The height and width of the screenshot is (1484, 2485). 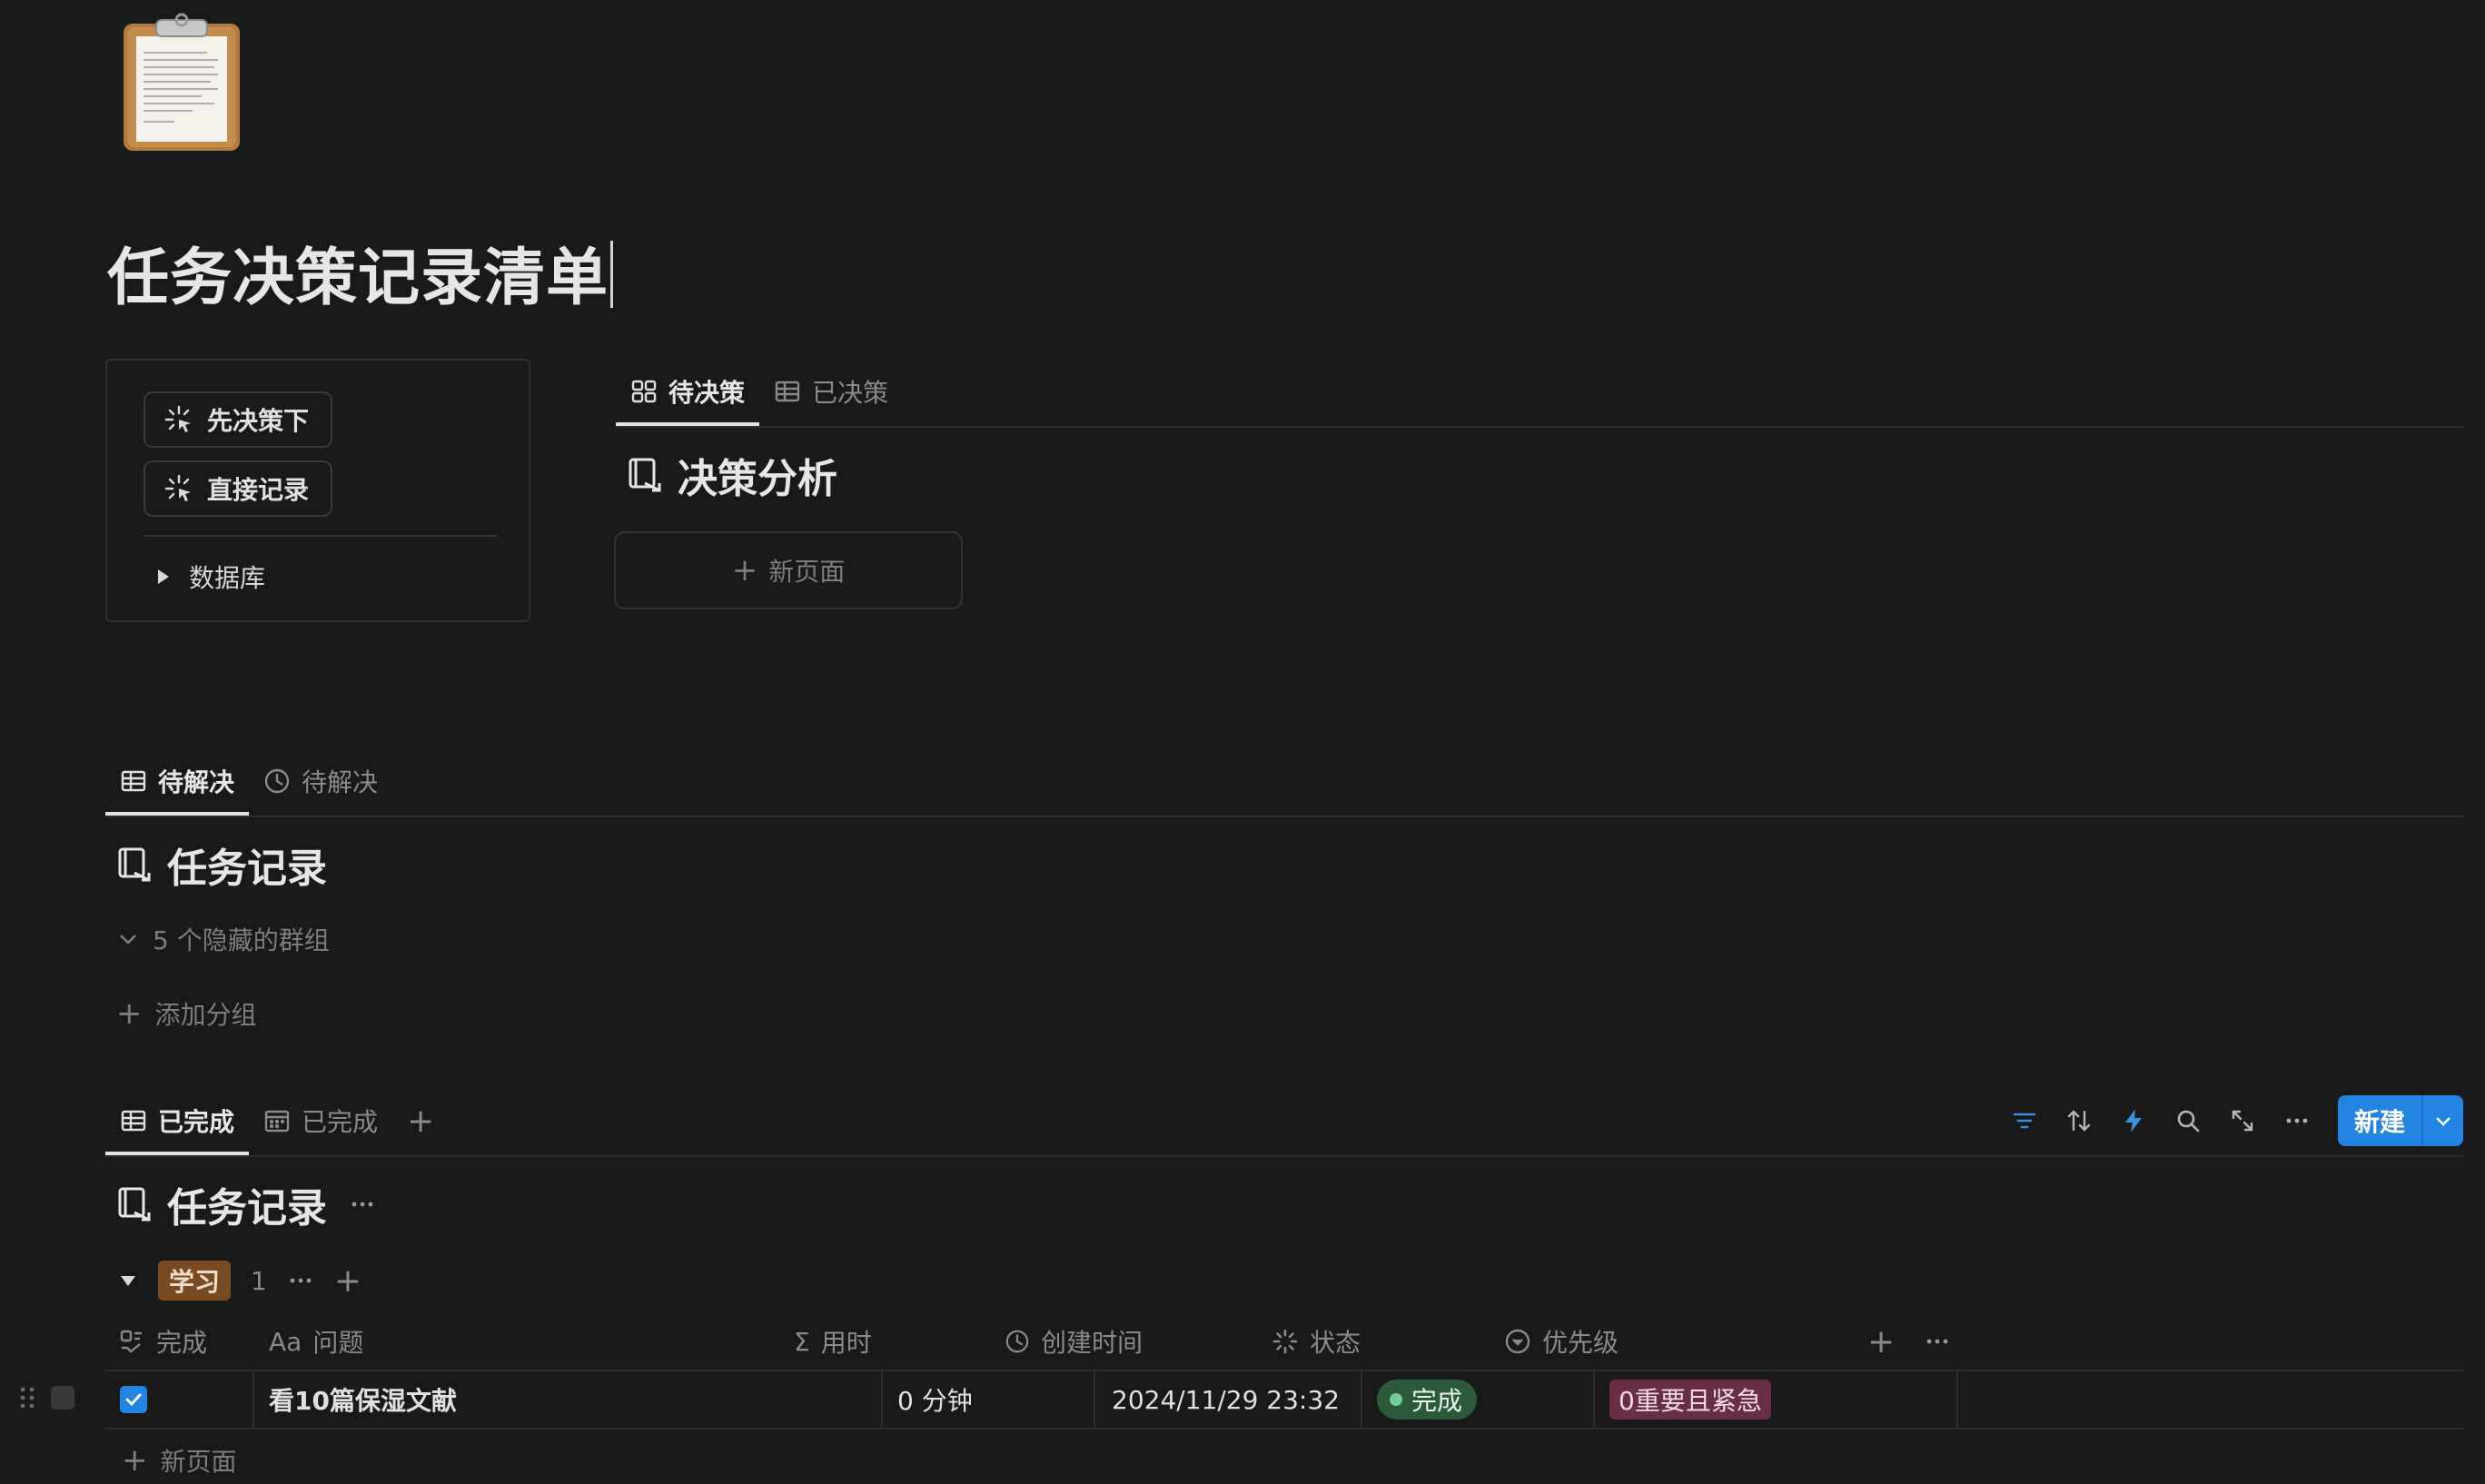 What do you see at coordinates (131, 1341) in the screenshot?
I see `checkbox-formula-icon` at bounding box center [131, 1341].